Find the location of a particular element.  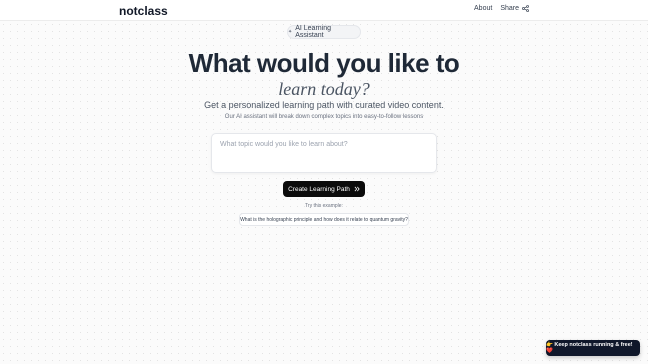

ai-assistant-badge: ✦ AI Learning Assistant is located at coordinates (324, 32).